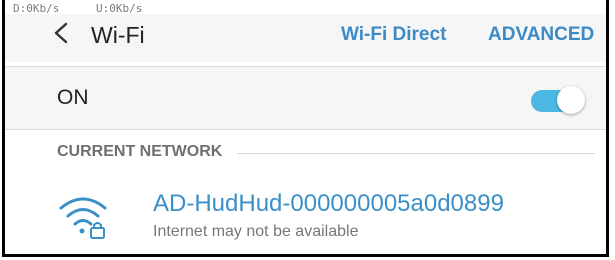 The image size is (615, 260). What do you see at coordinates (140, 151) in the screenshot?
I see `current-network-header: CURRENT NETWORK` at bounding box center [140, 151].